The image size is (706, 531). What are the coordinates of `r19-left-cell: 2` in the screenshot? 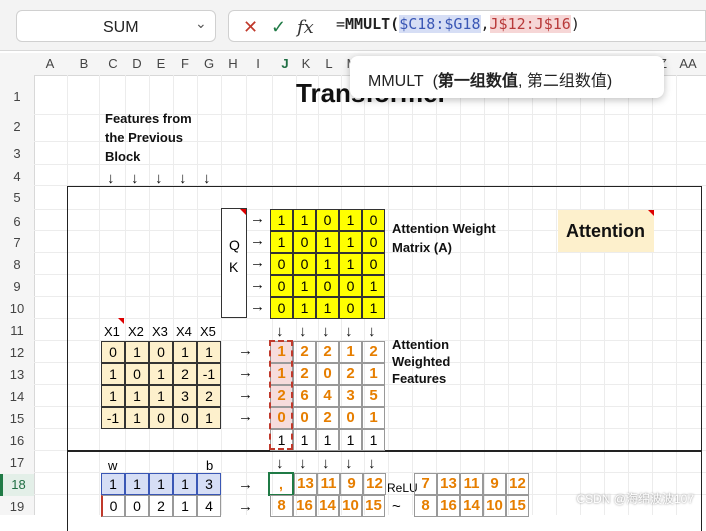 It's located at (161, 506).